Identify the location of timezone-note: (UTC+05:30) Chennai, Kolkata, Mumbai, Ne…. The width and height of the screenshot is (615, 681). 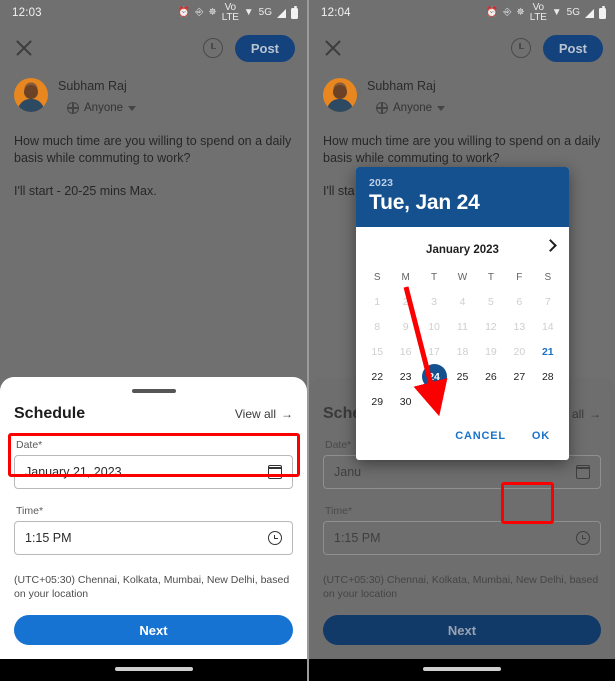
(152, 587).